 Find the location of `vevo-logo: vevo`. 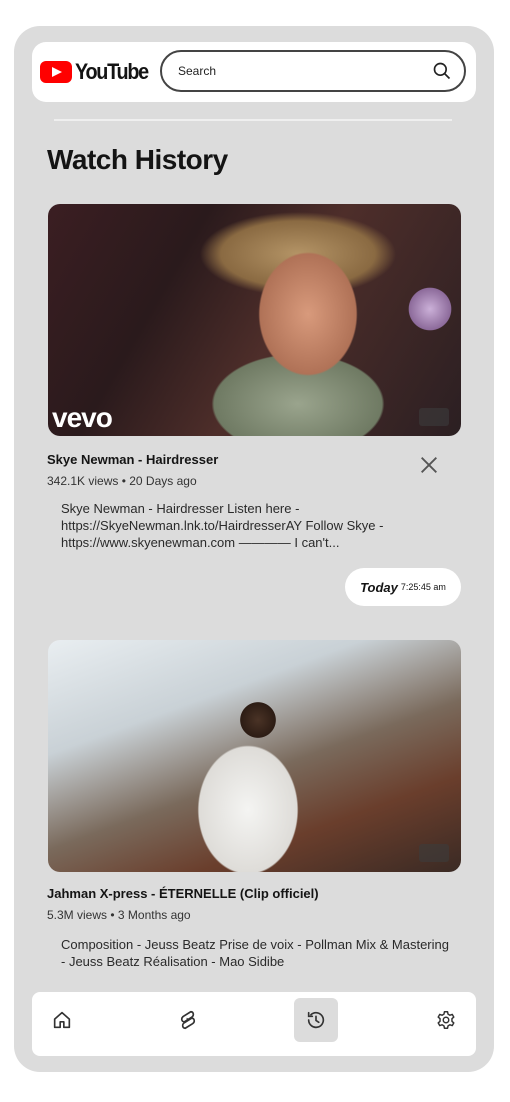

vevo-logo: vevo is located at coordinates (82, 417).